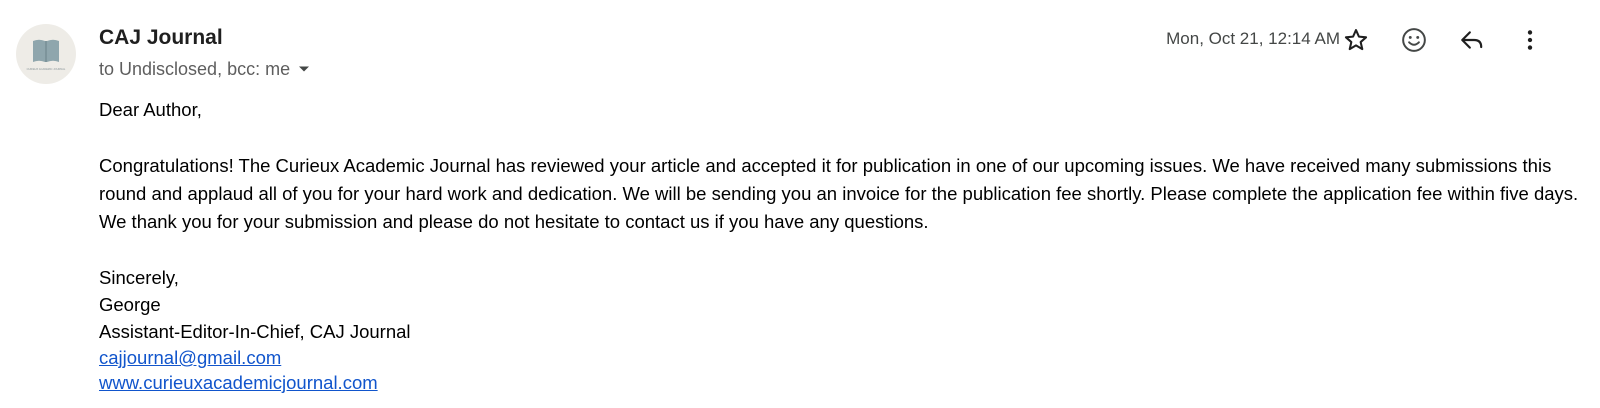  Describe the element at coordinates (1253, 38) in the screenshot. I see `email-timestamp: Mon, Oct 21, 12:14 AM` at that location.